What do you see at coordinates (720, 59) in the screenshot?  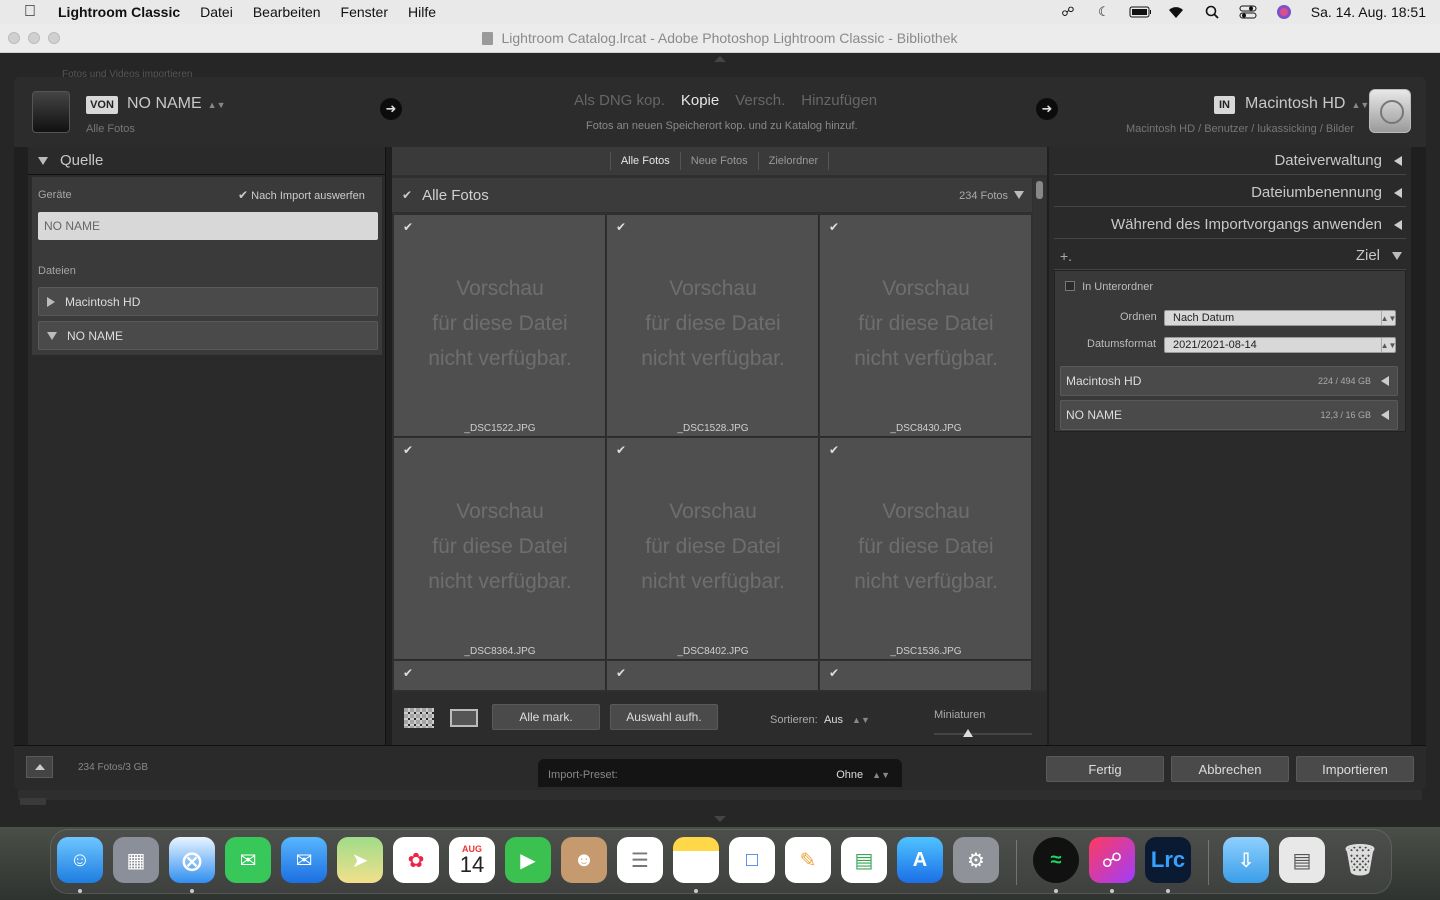 I see `top-panel-toggle-icon` at bounding box center [720, 59].